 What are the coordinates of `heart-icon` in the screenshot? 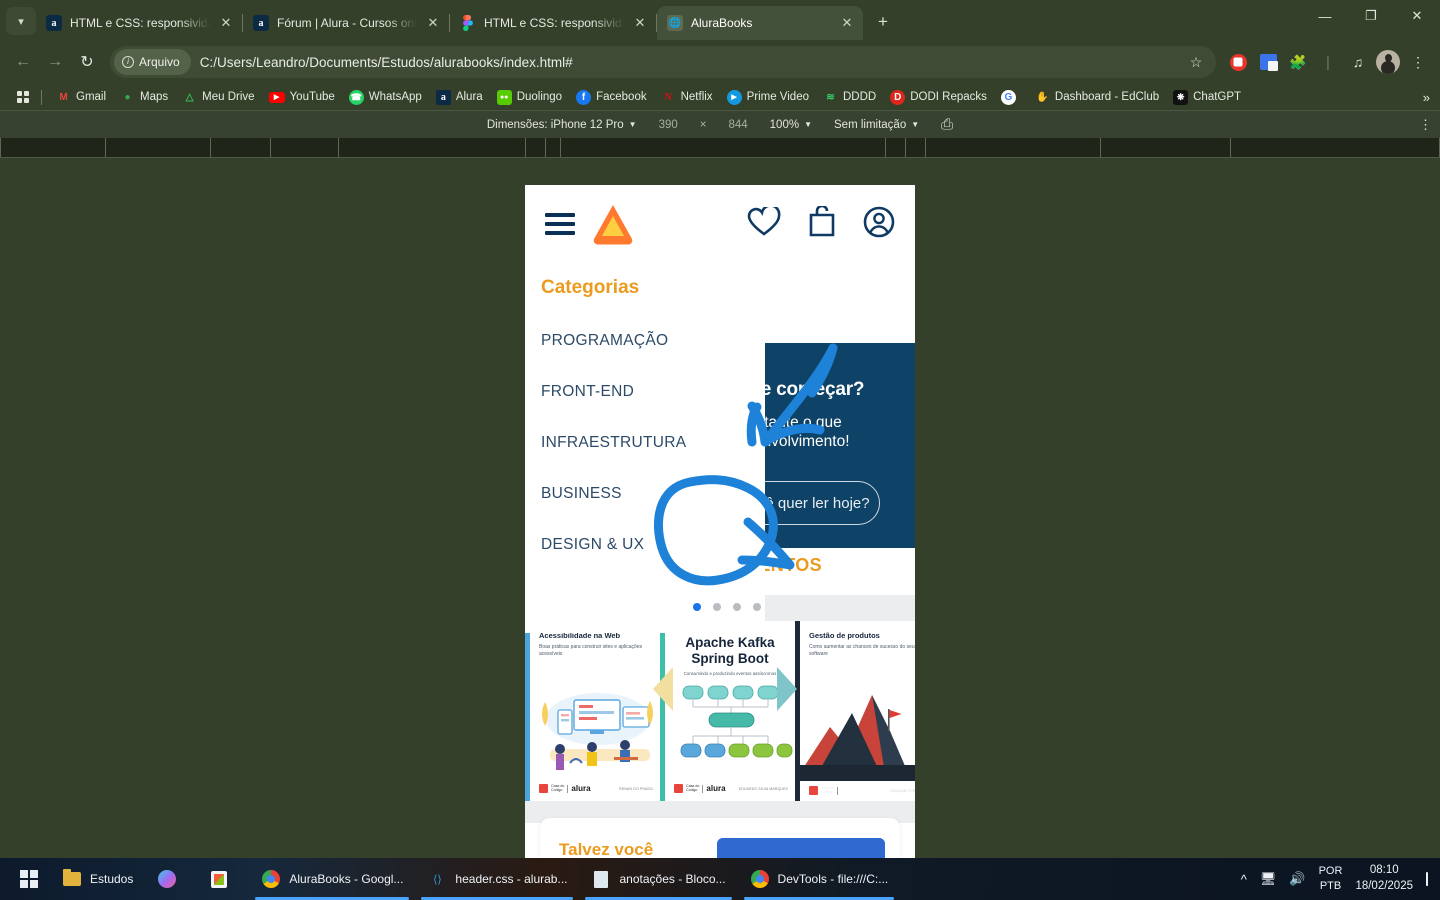 It's located at (764, 222).